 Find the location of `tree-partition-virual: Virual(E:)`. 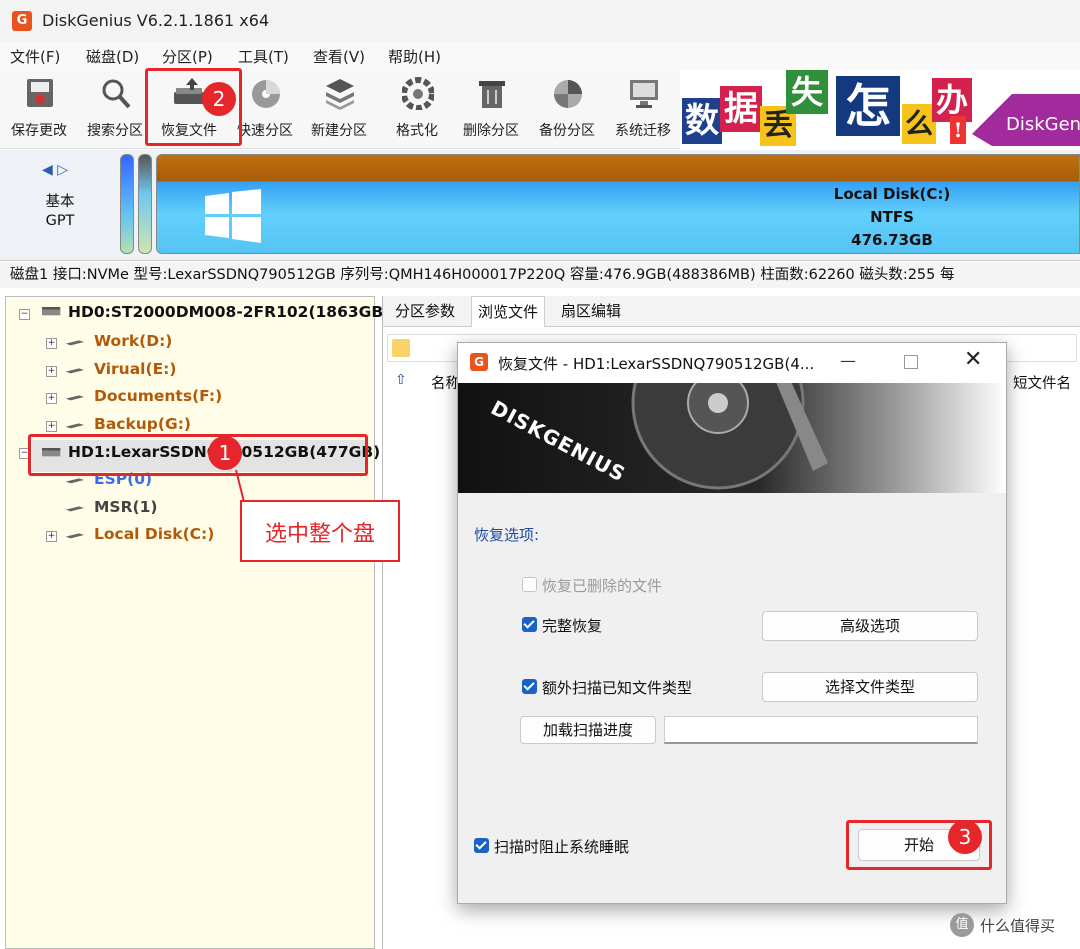

tree-partition-virual: Virual(E:) is located at coordinates (135, 369).